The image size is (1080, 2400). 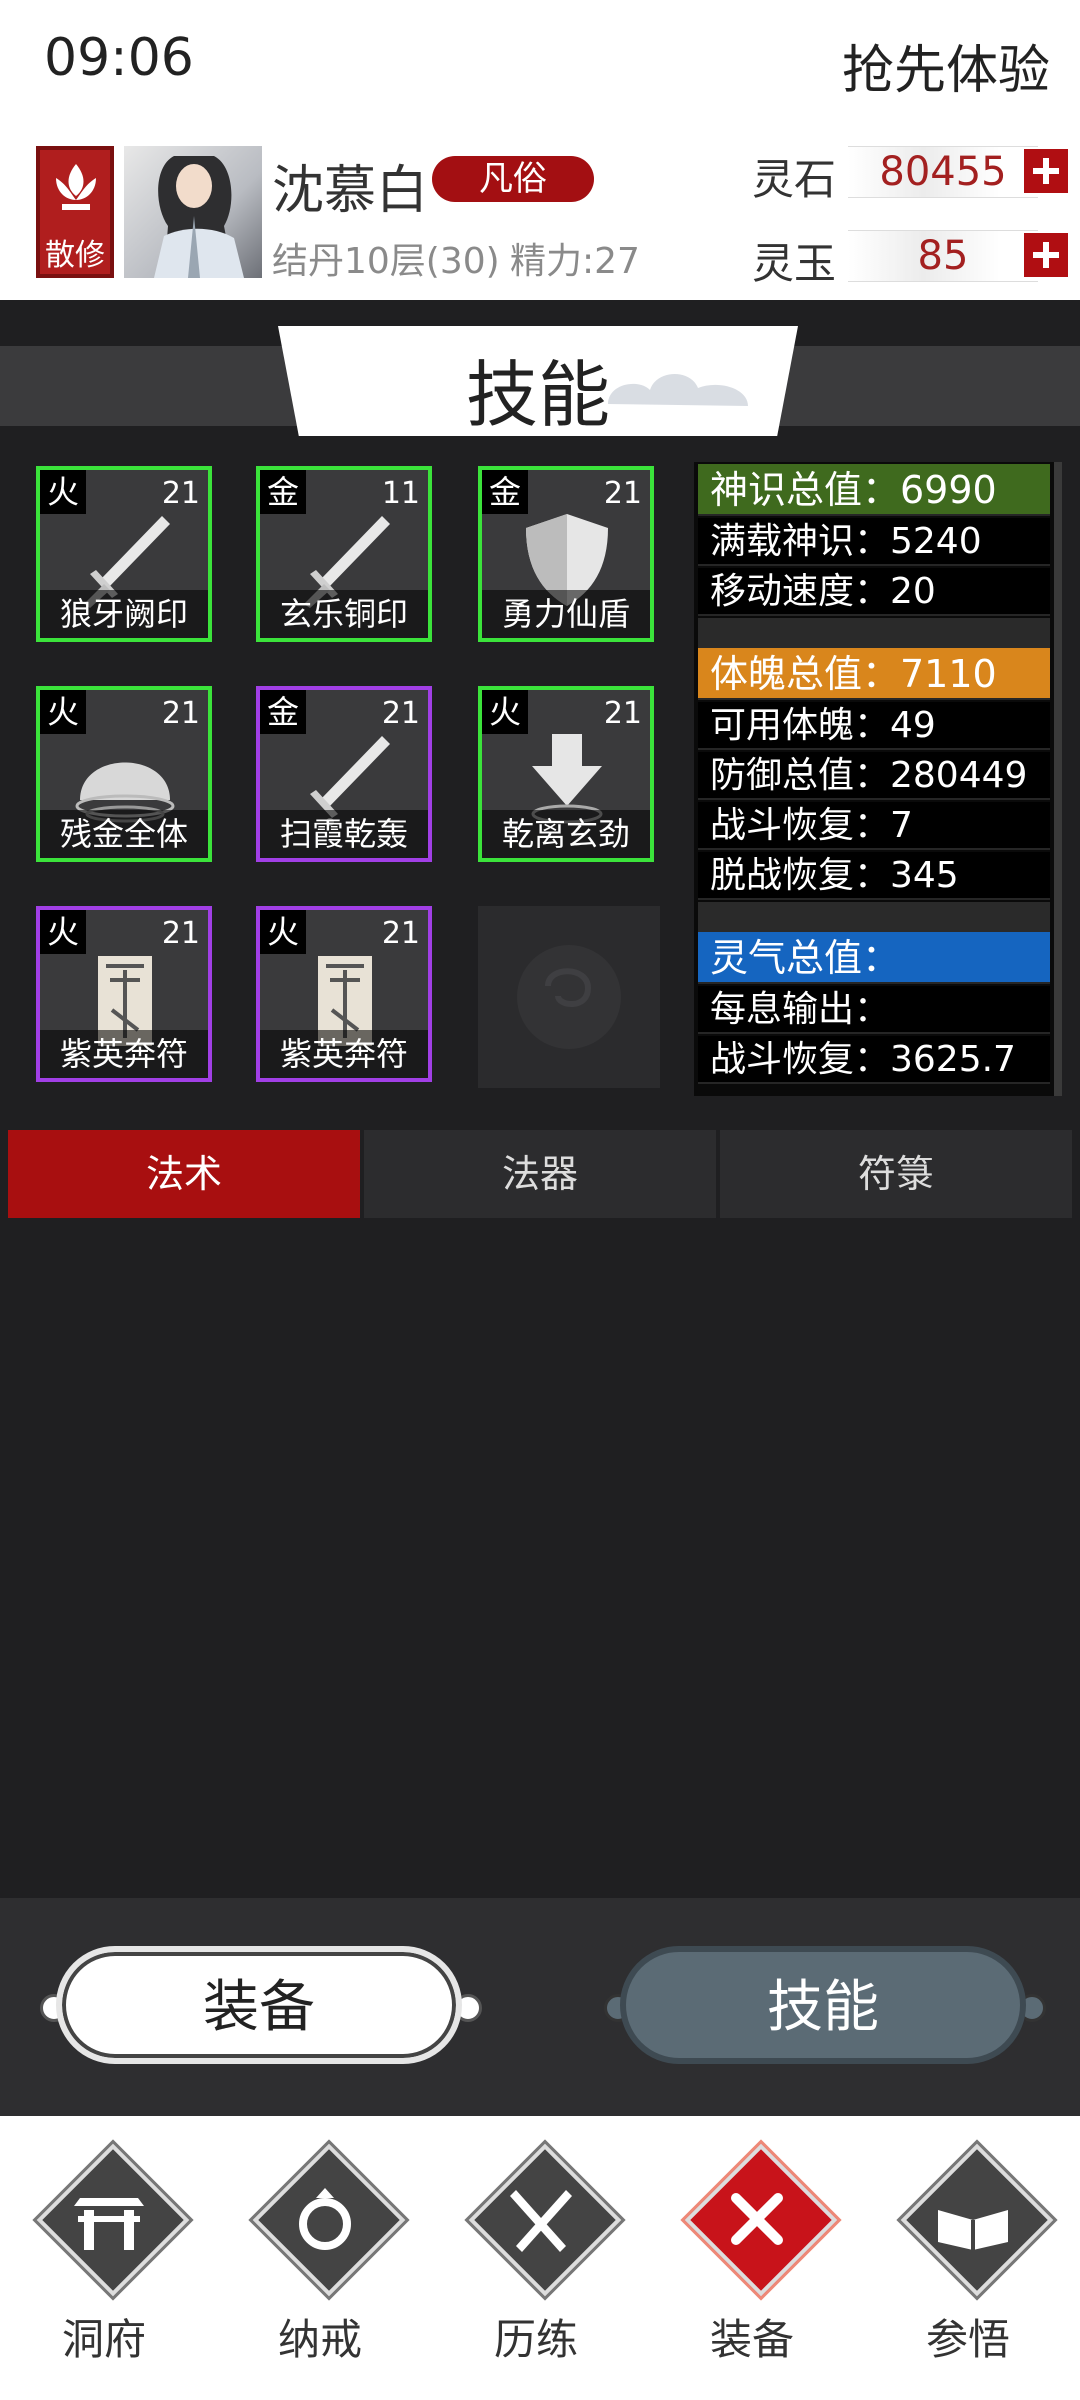 What do you see at coordinates (350, 191) in the screenshot?
I see `player-name: 沈慕白` at bounding box center [350, 191].